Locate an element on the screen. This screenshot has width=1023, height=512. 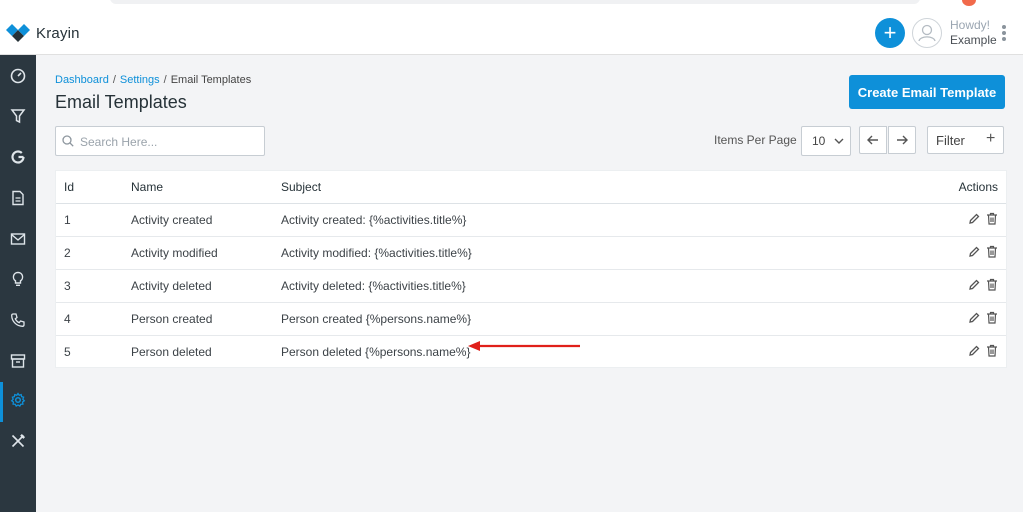
sidebar-item-leads is located at coordinates (18, 116).